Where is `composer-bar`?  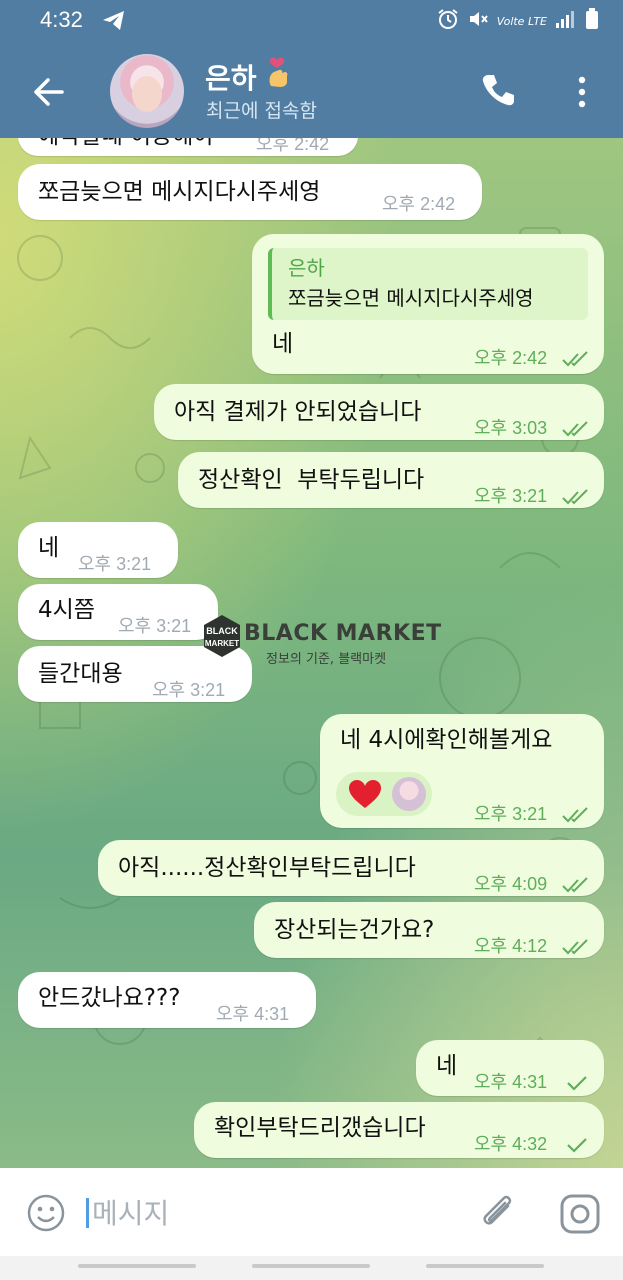
composer-bar is located at coordinates (311, 1212).